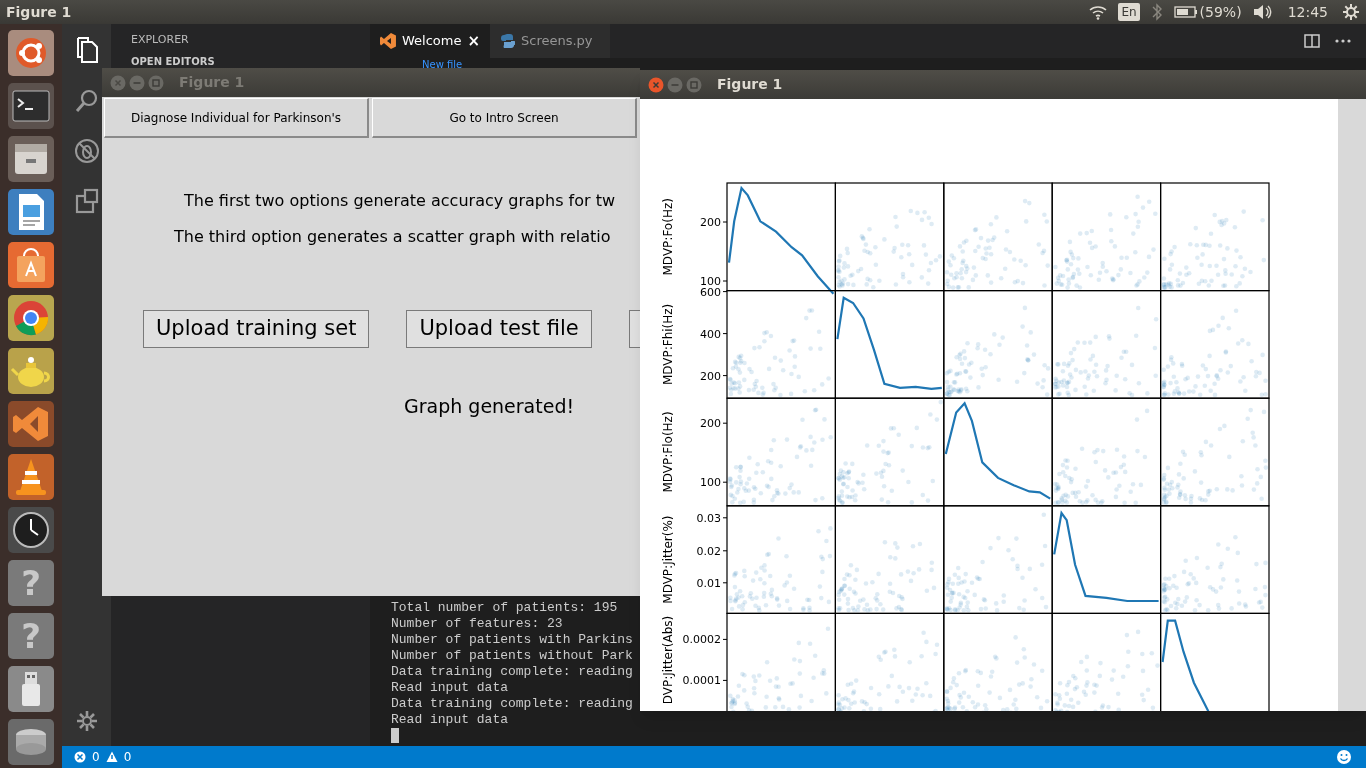  What do you see at coordinates (499, 329) in the screenshot?
I see `upload-button: Upload test file` at bounding box center [499, 329].